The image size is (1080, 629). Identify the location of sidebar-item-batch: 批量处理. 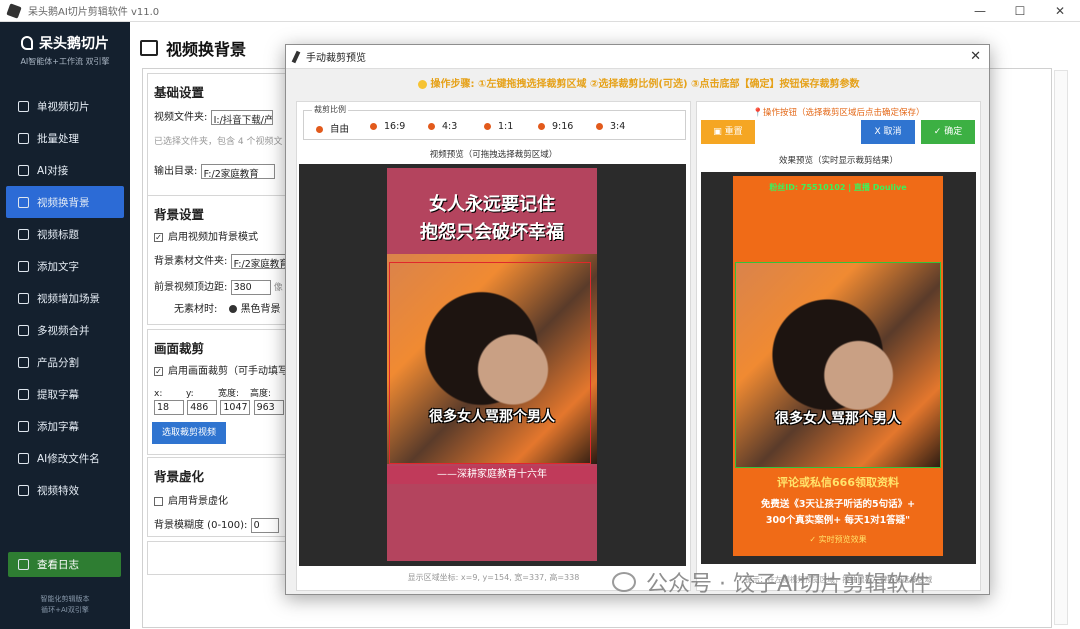
(65, 138).